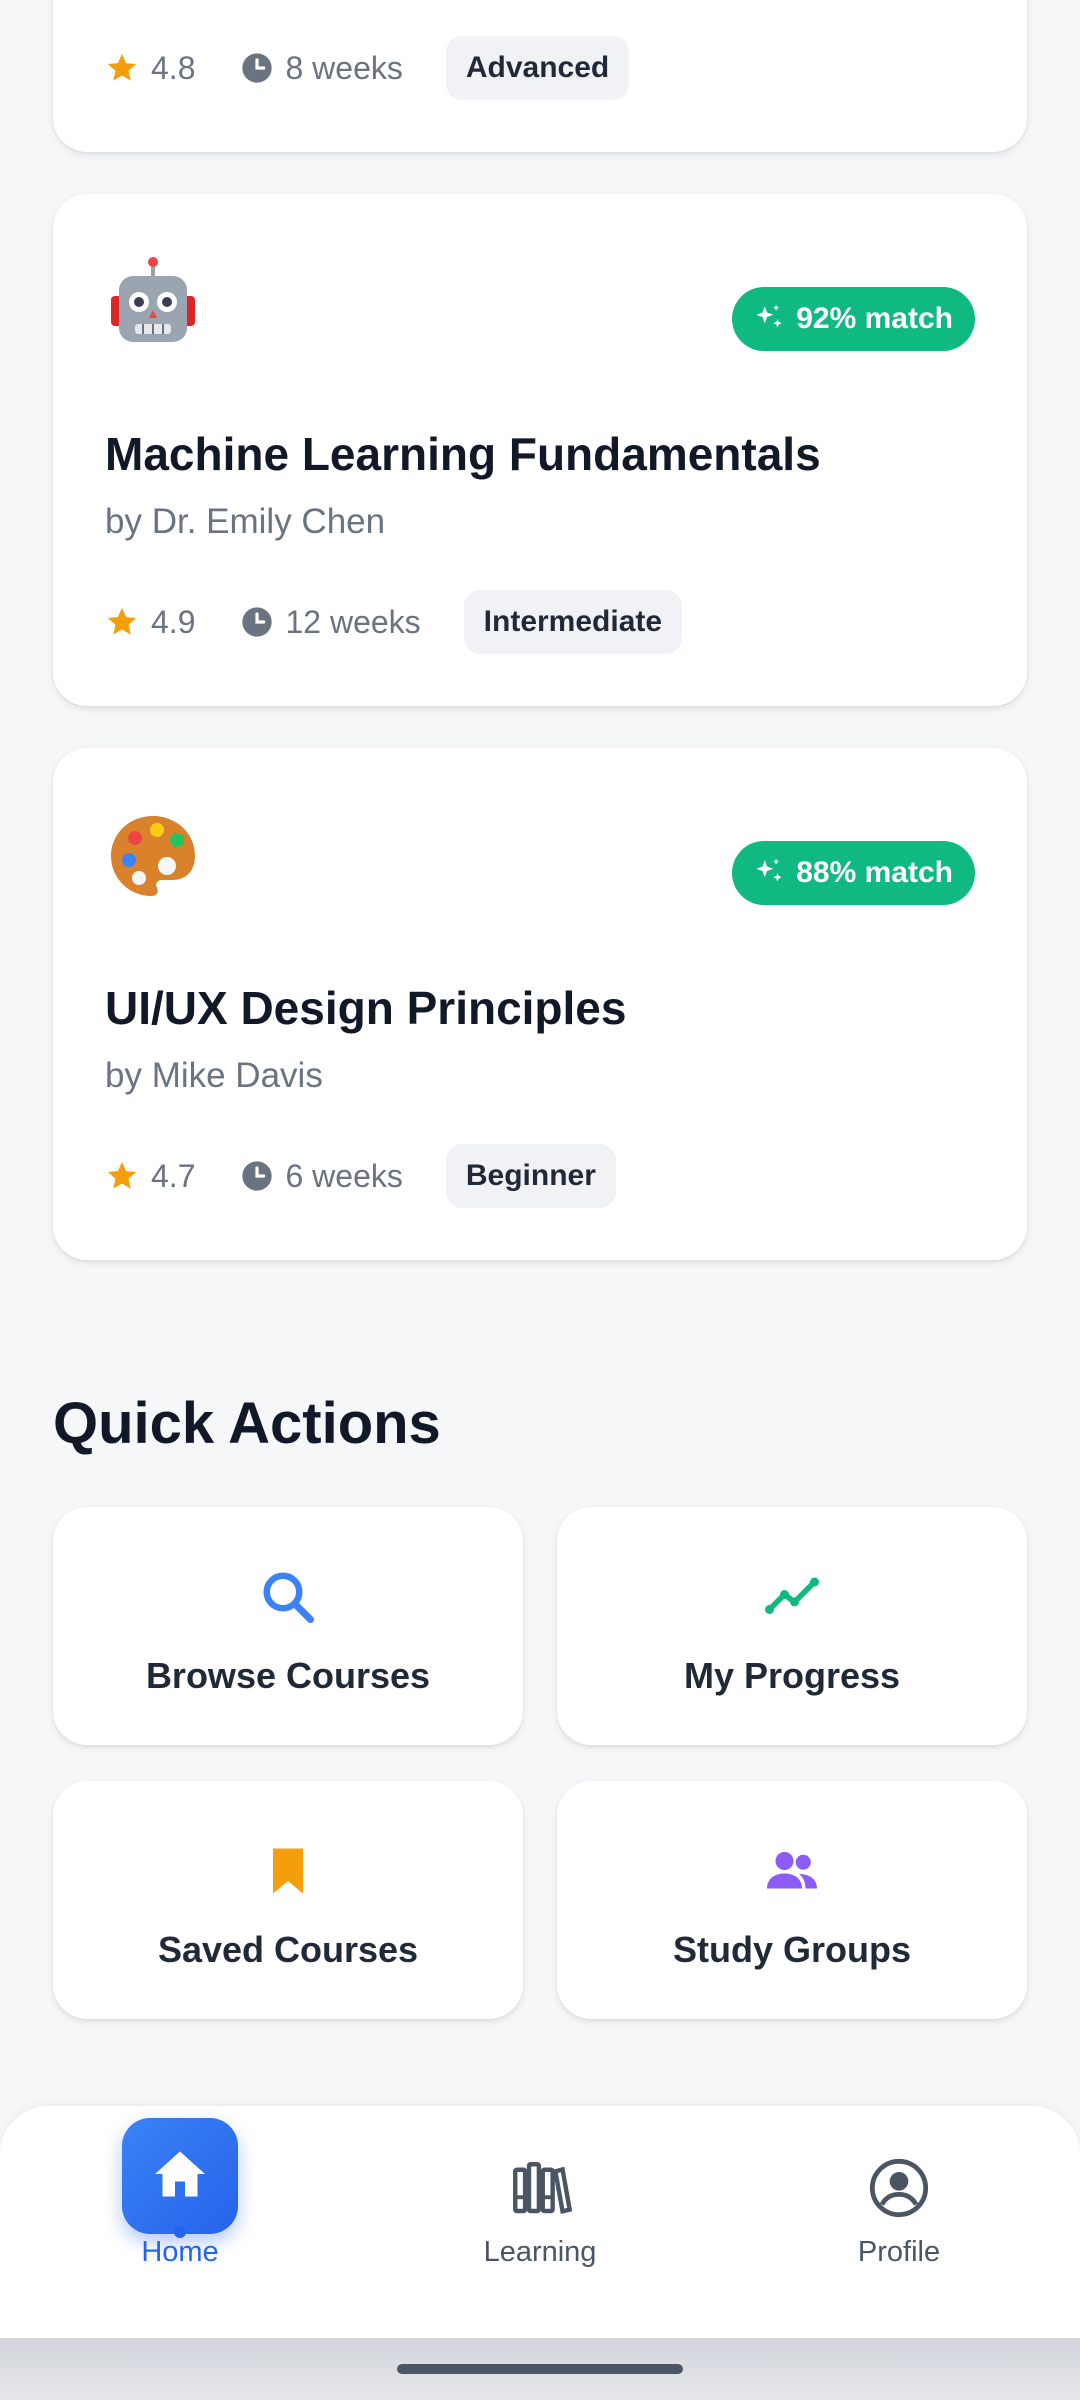 This screenshot has width=1080, height=2400. I want to click on rating-value: 4.9, so click(173, 621).